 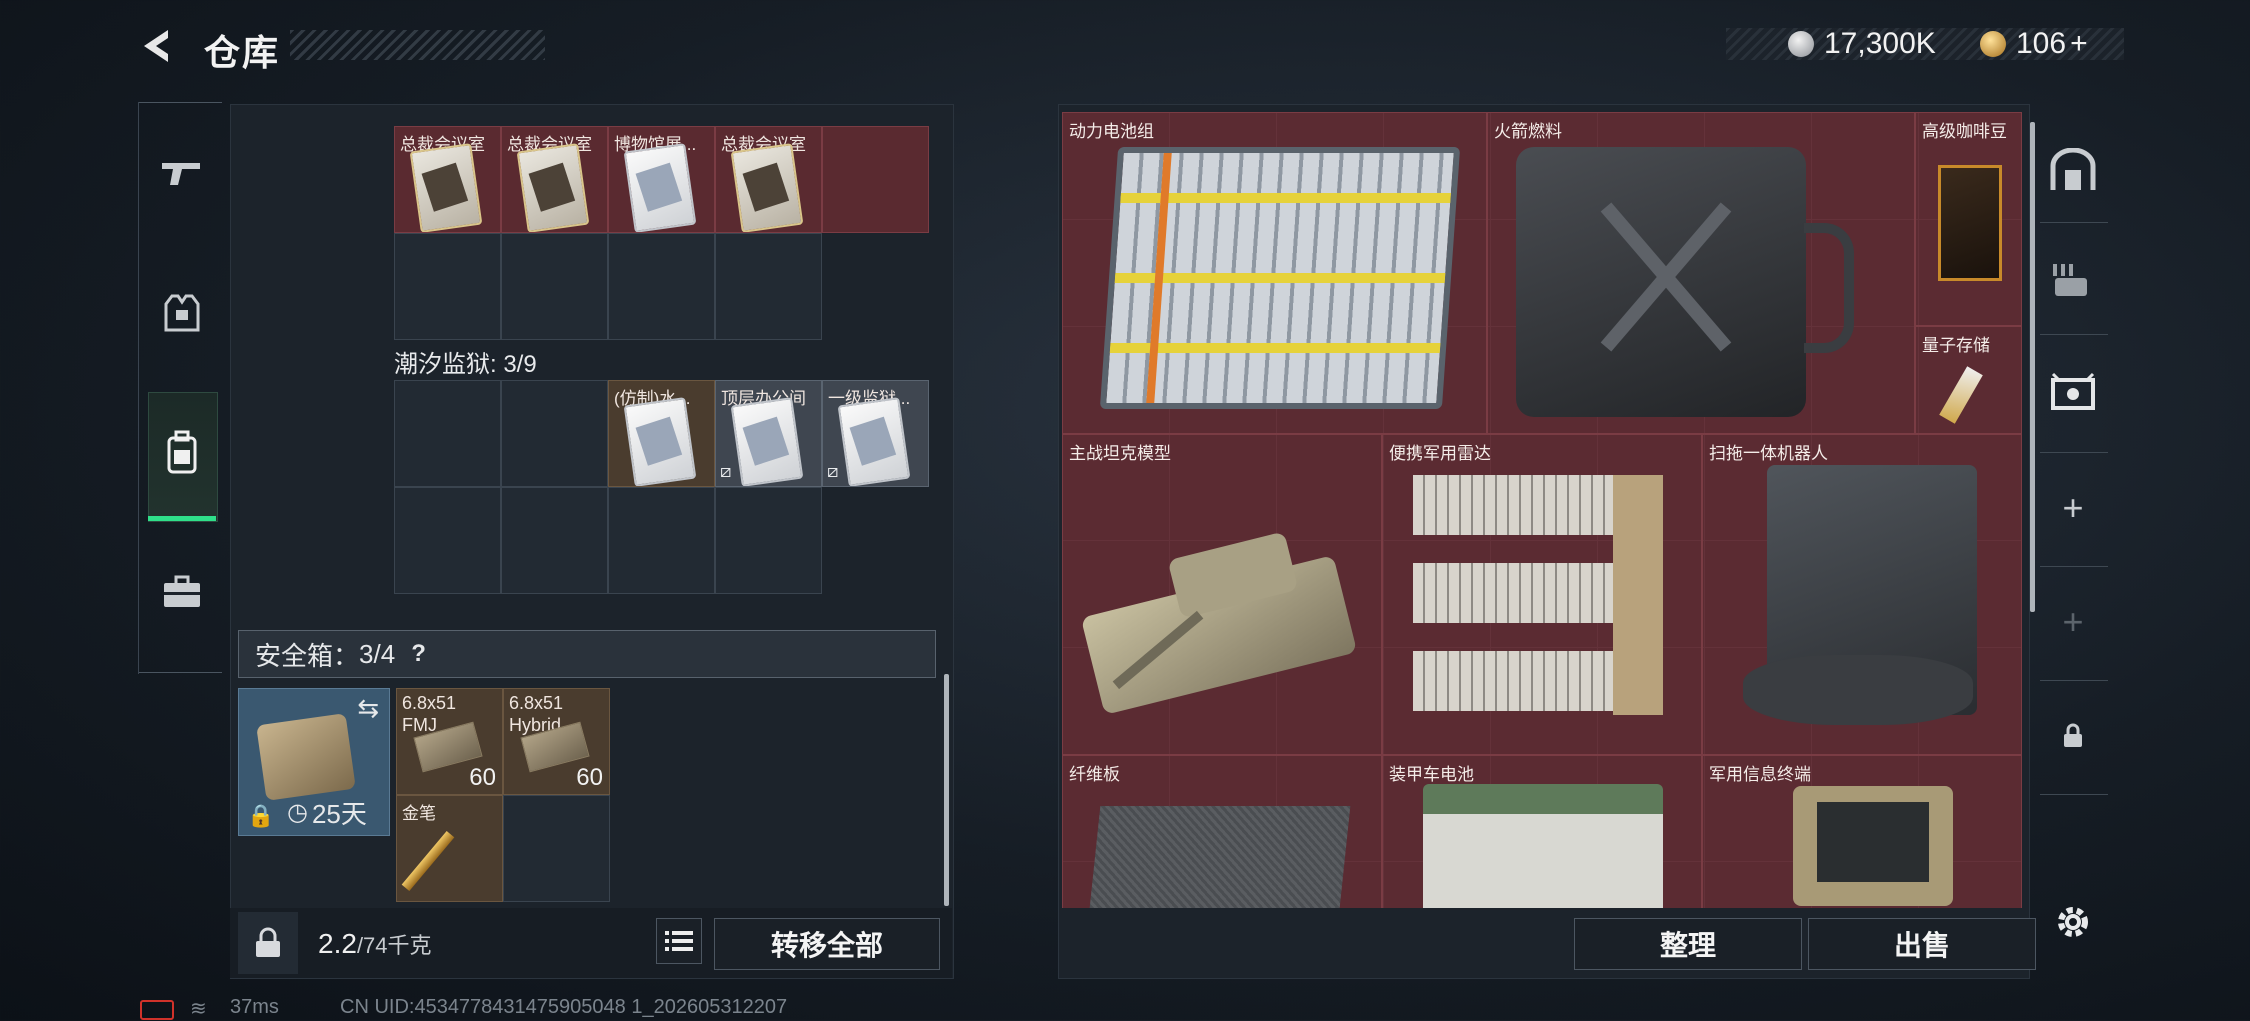 I want to click on display-case-icon, so click(x=2073, y=391).